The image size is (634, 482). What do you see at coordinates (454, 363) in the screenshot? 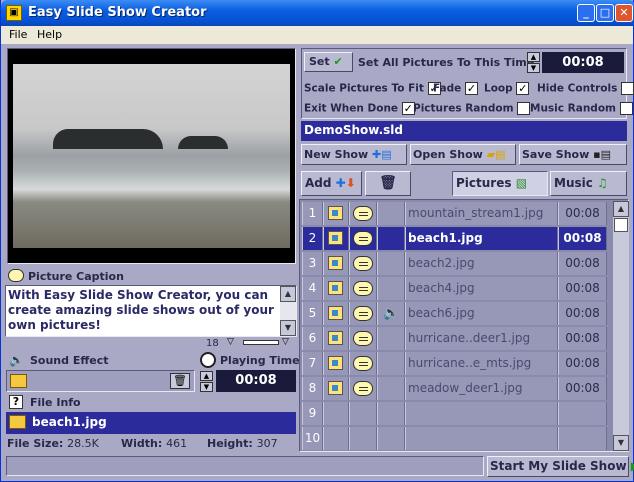
I see `table-row: 7 hurricane..e_mts.jpg 00:08` at bounding box center [454, 363].